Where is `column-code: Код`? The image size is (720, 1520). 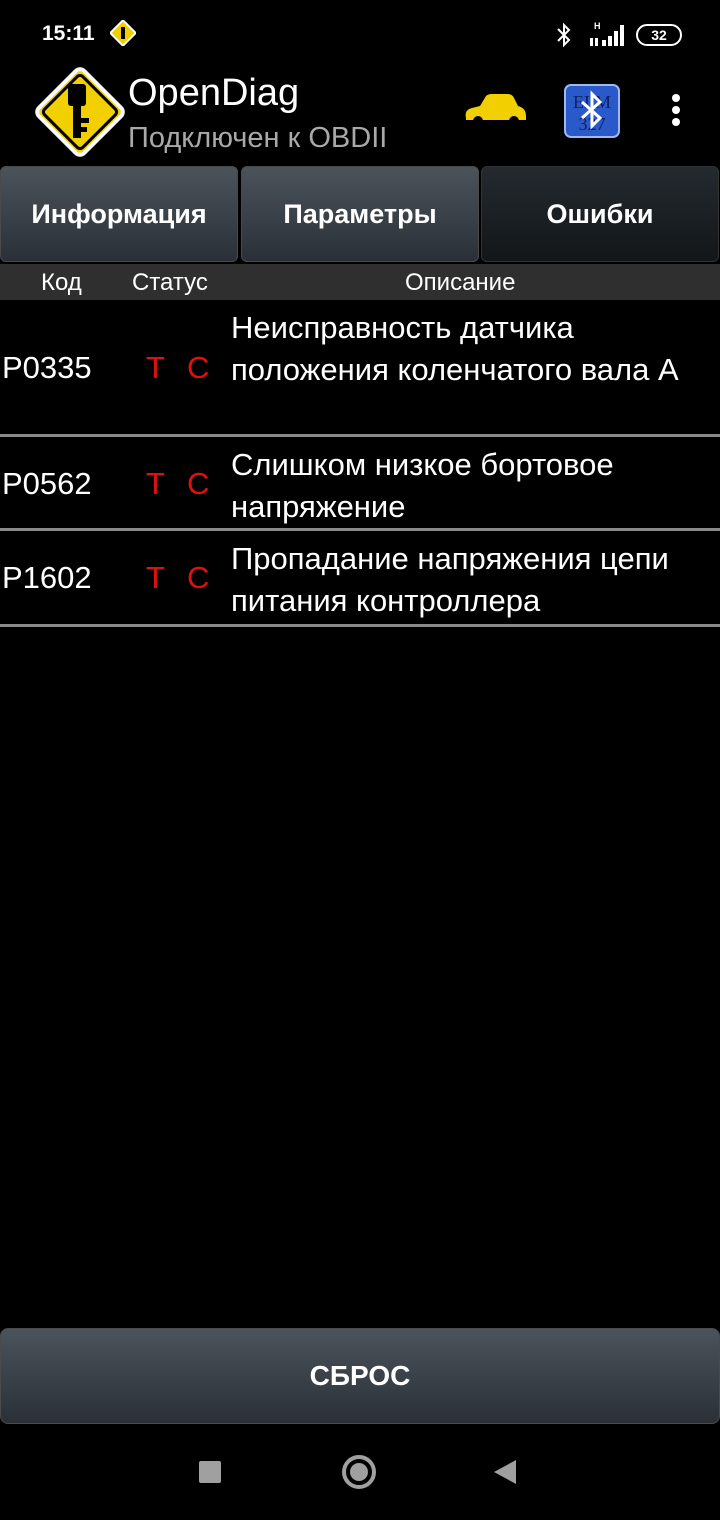
column-code: Код is located at coordinates (61, 282).